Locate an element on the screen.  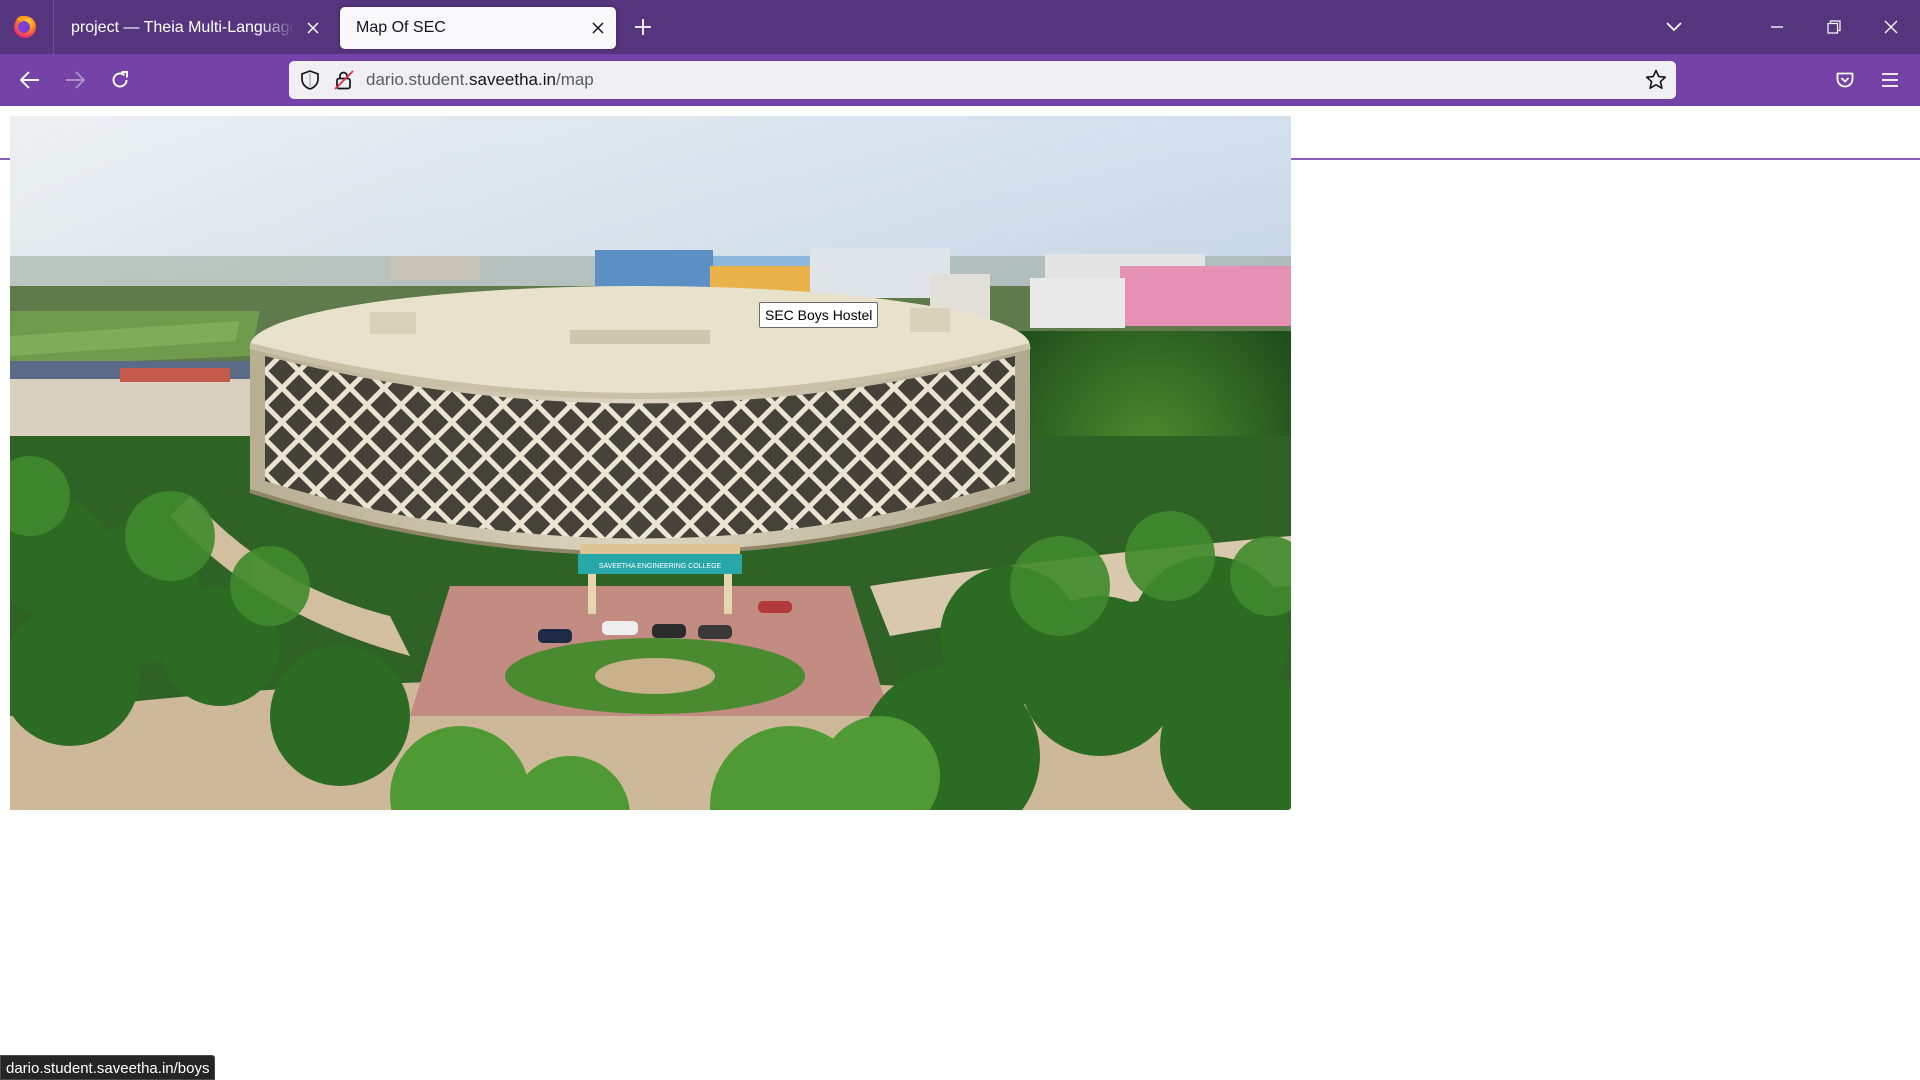
tab-title: project — Theia Multi-Language Example is located at coordinates (183, 27).